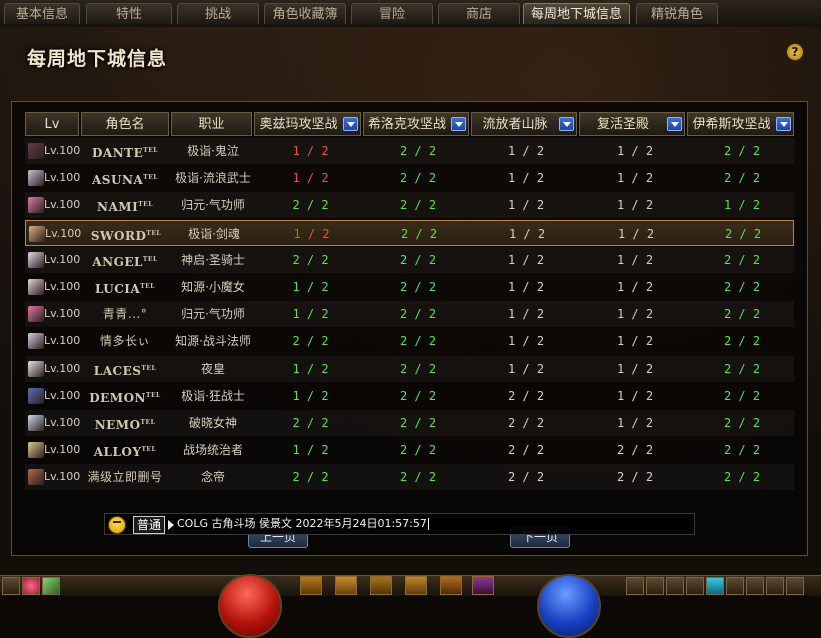  Describe the element at coordinates (311, 585) in the screenshot. I see `skill-slot-q` at that location.